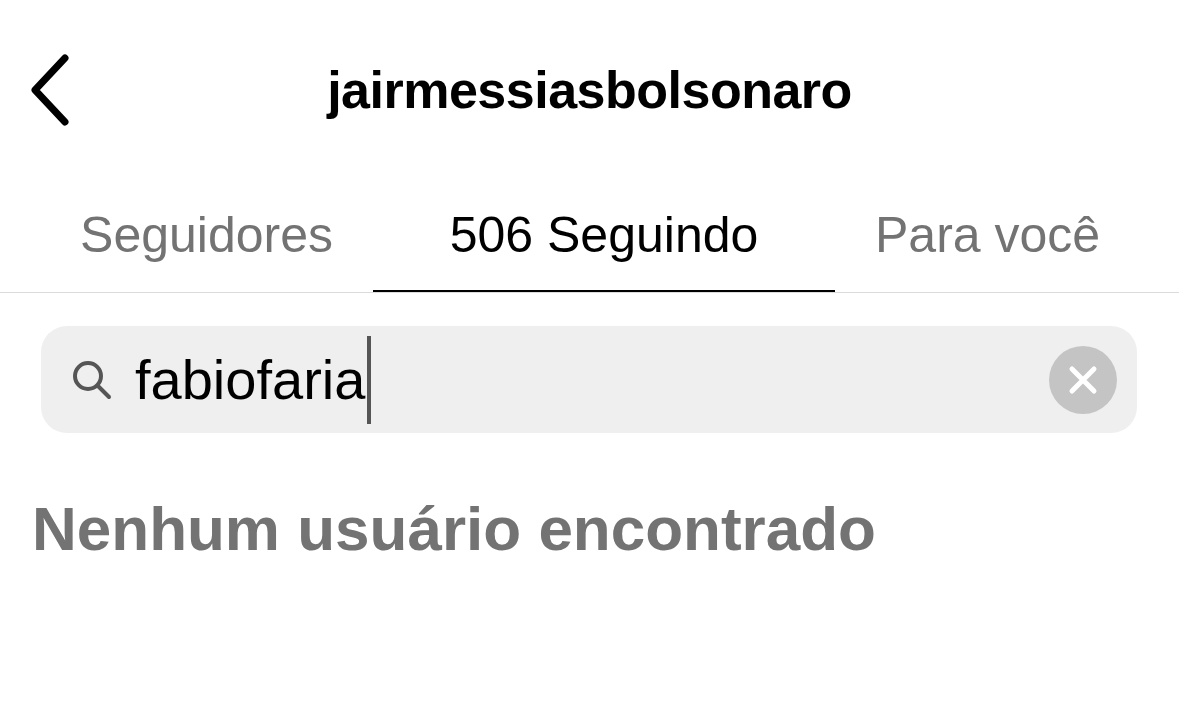 The image size is (1179, 716). What do you see at coordinates (589, 90) in the screenshot?
I see `profile-username: jairmessiasbolsonaro` at bounding box center [589, 90].